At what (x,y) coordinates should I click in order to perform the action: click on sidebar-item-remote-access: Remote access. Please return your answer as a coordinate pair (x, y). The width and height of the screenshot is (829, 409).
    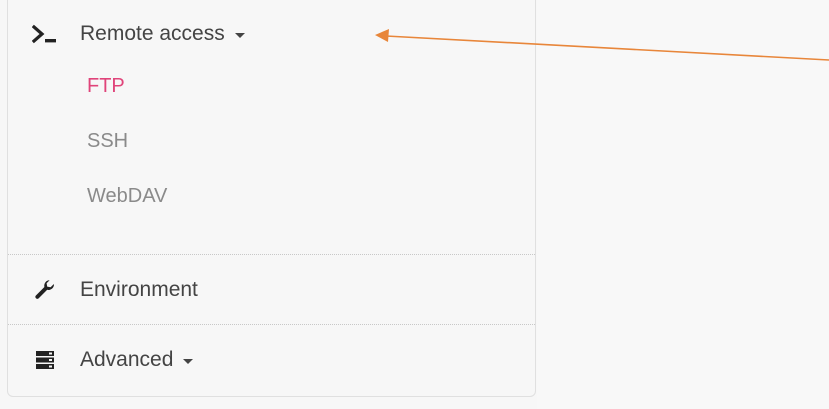
    Looking at the image, I should click on (138, 34).